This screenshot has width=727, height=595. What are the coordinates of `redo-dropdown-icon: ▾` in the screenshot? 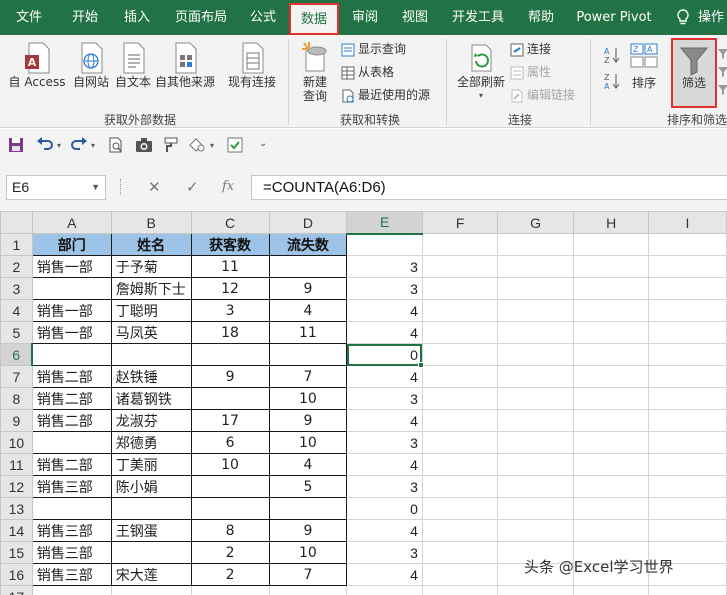 It's located at (93, 145).